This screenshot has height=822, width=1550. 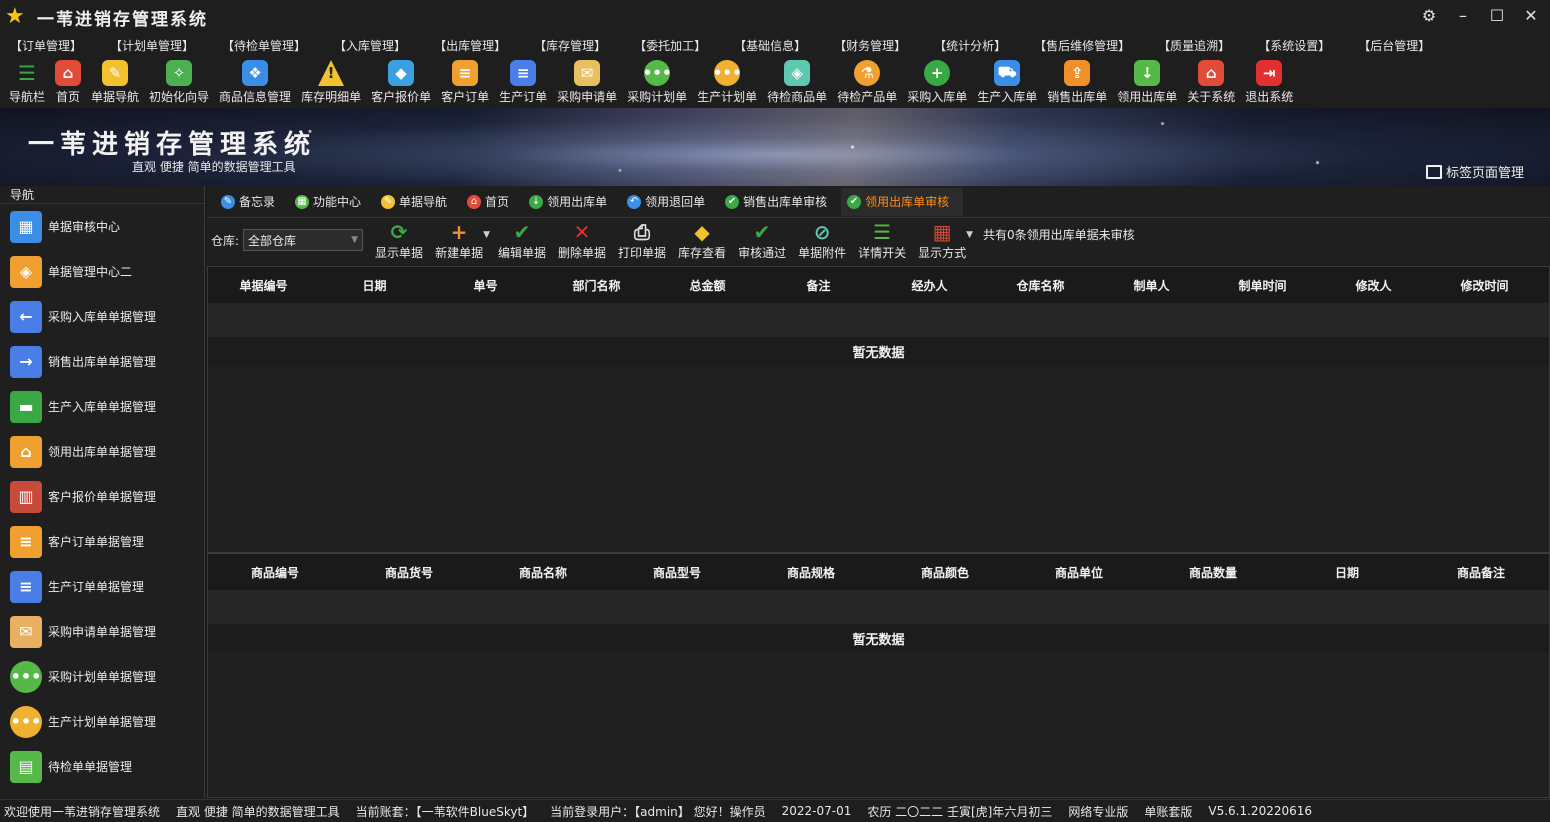 What do you see at coordinates (68, 82) in the screenshot?
I see `toolbar-button: ⌂ 首页` at bounding box center [68, 82].